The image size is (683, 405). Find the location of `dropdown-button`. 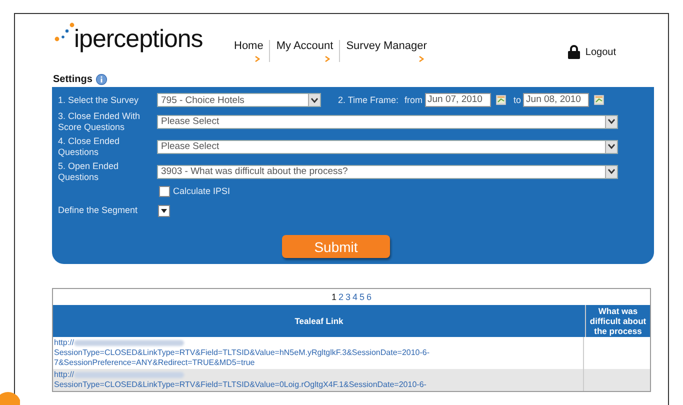

dropdown-button is located at coordinates (164, 210).